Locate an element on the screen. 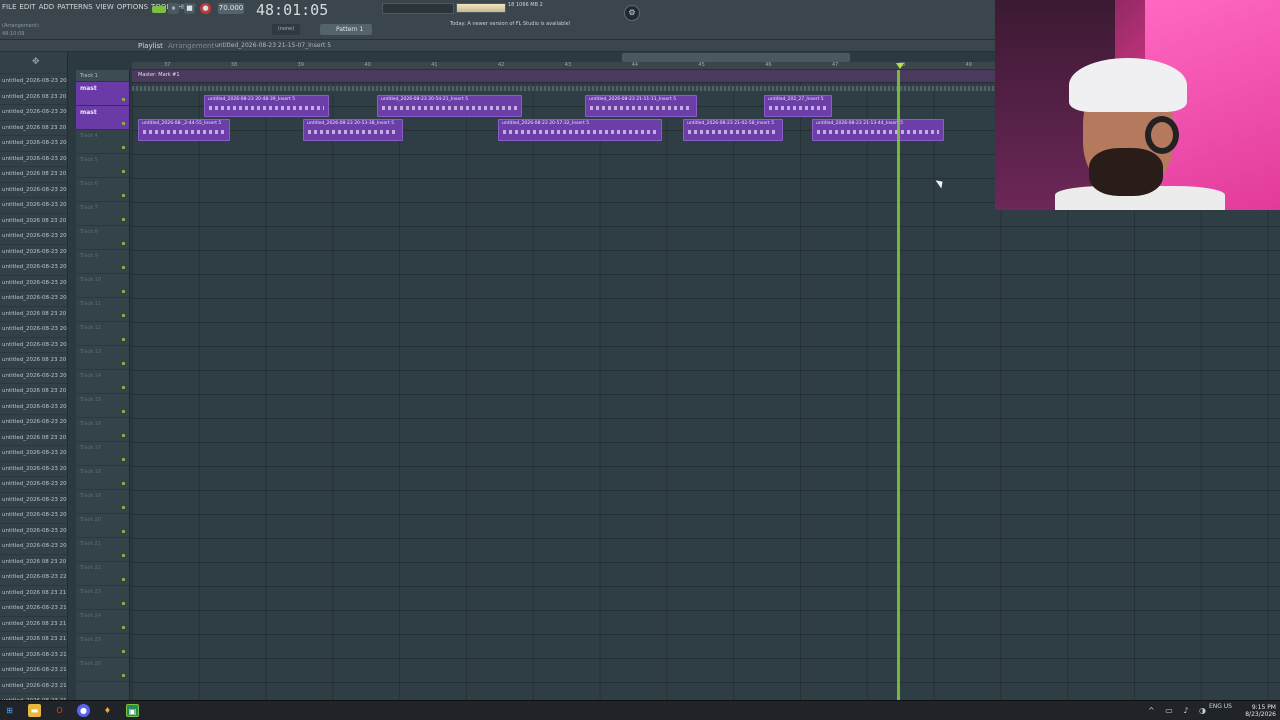 The image size is (1280, 720). browser-item: untitled_2026-08-23 22- is located at coordinates (33, 578).